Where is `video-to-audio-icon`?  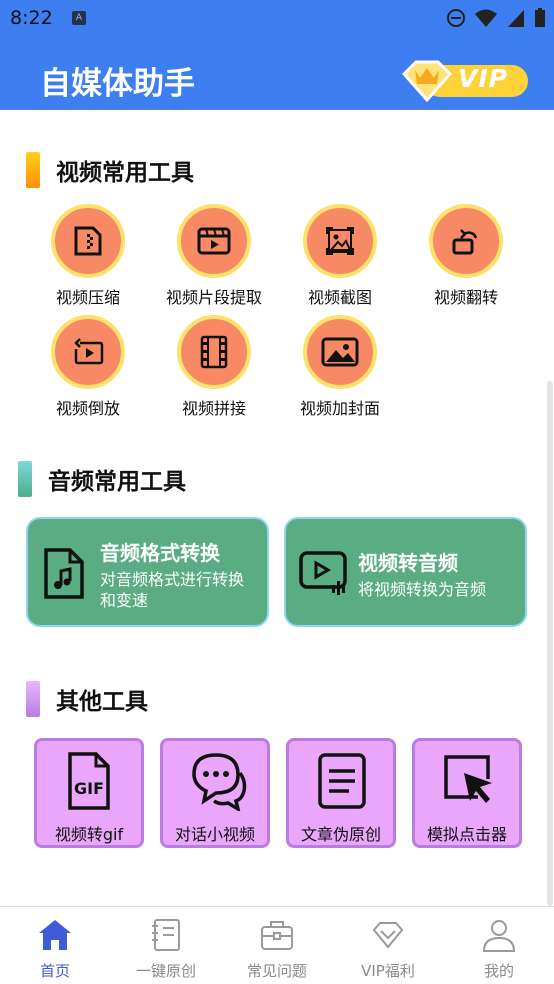
video-to-audio-icon is located at coordinates (323, 573).